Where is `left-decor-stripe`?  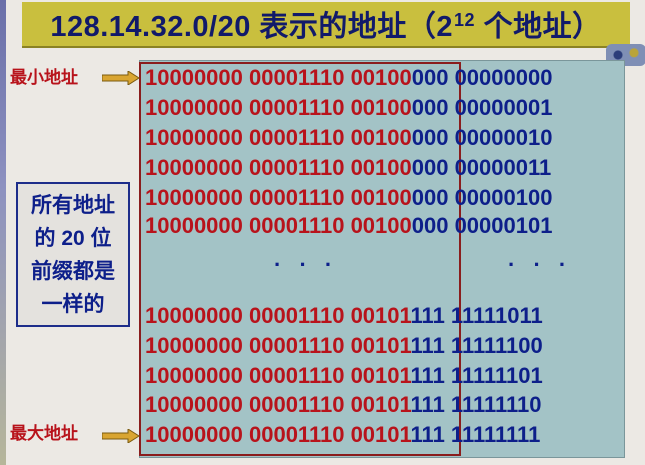 left-decor-stripe is located at coordinates (3, 232).